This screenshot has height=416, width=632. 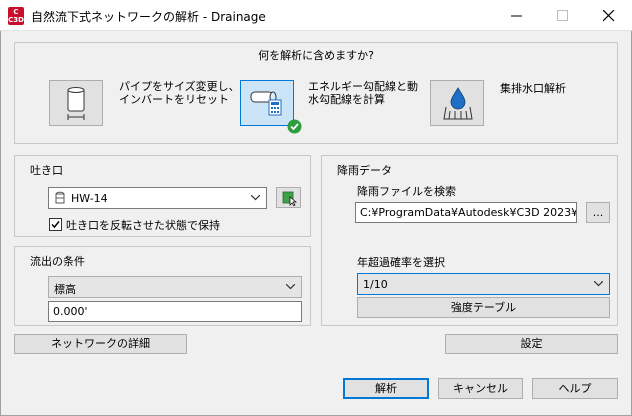 I want to click on close-button, so click(x=609, y=15).